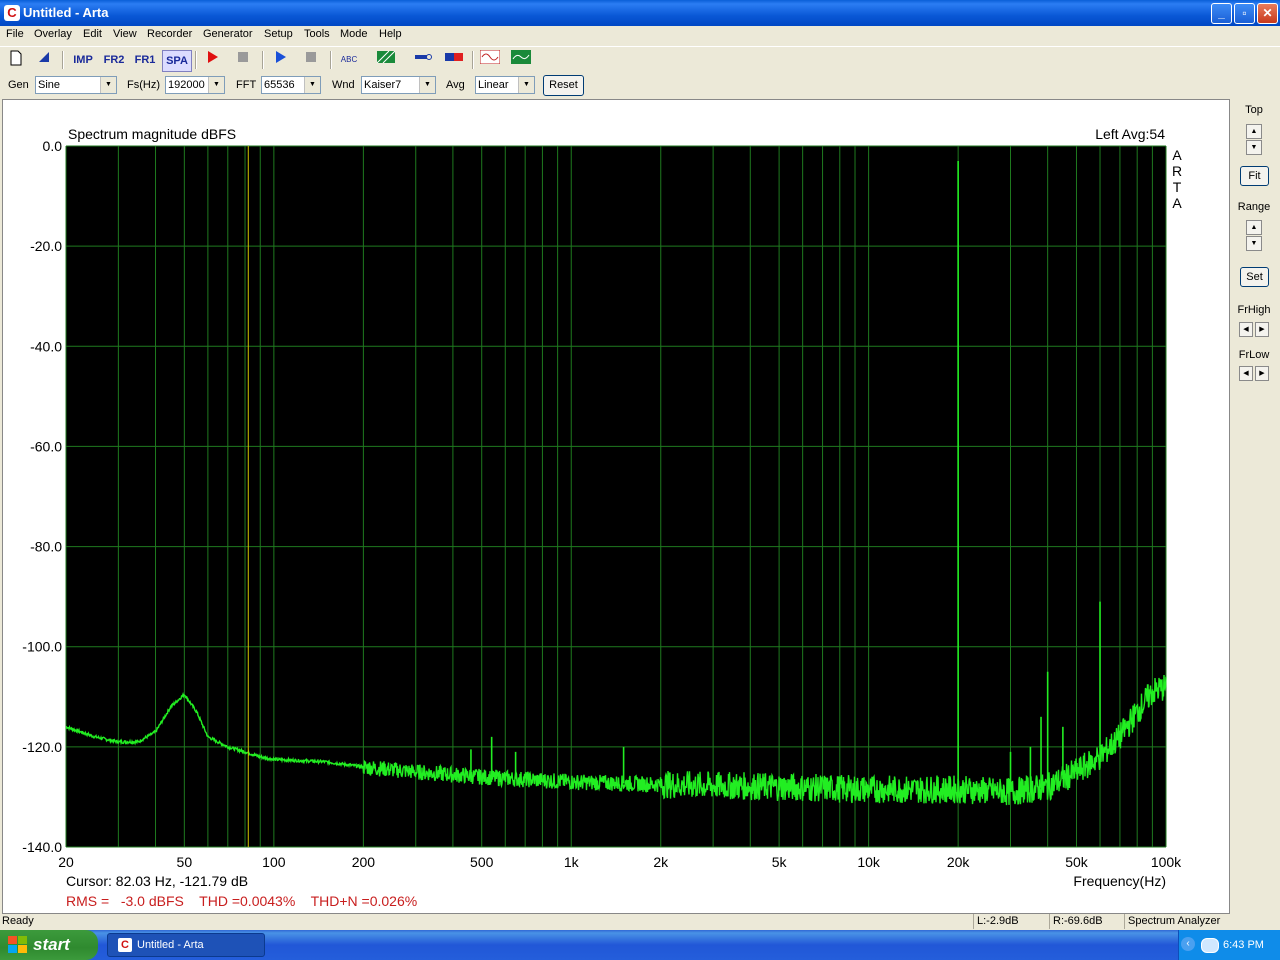 The image size is (1280, 960). What do you see at coordinates (1210, 945) in the screenshot?
I see `network-icon` at bounding box center [1210, 945].